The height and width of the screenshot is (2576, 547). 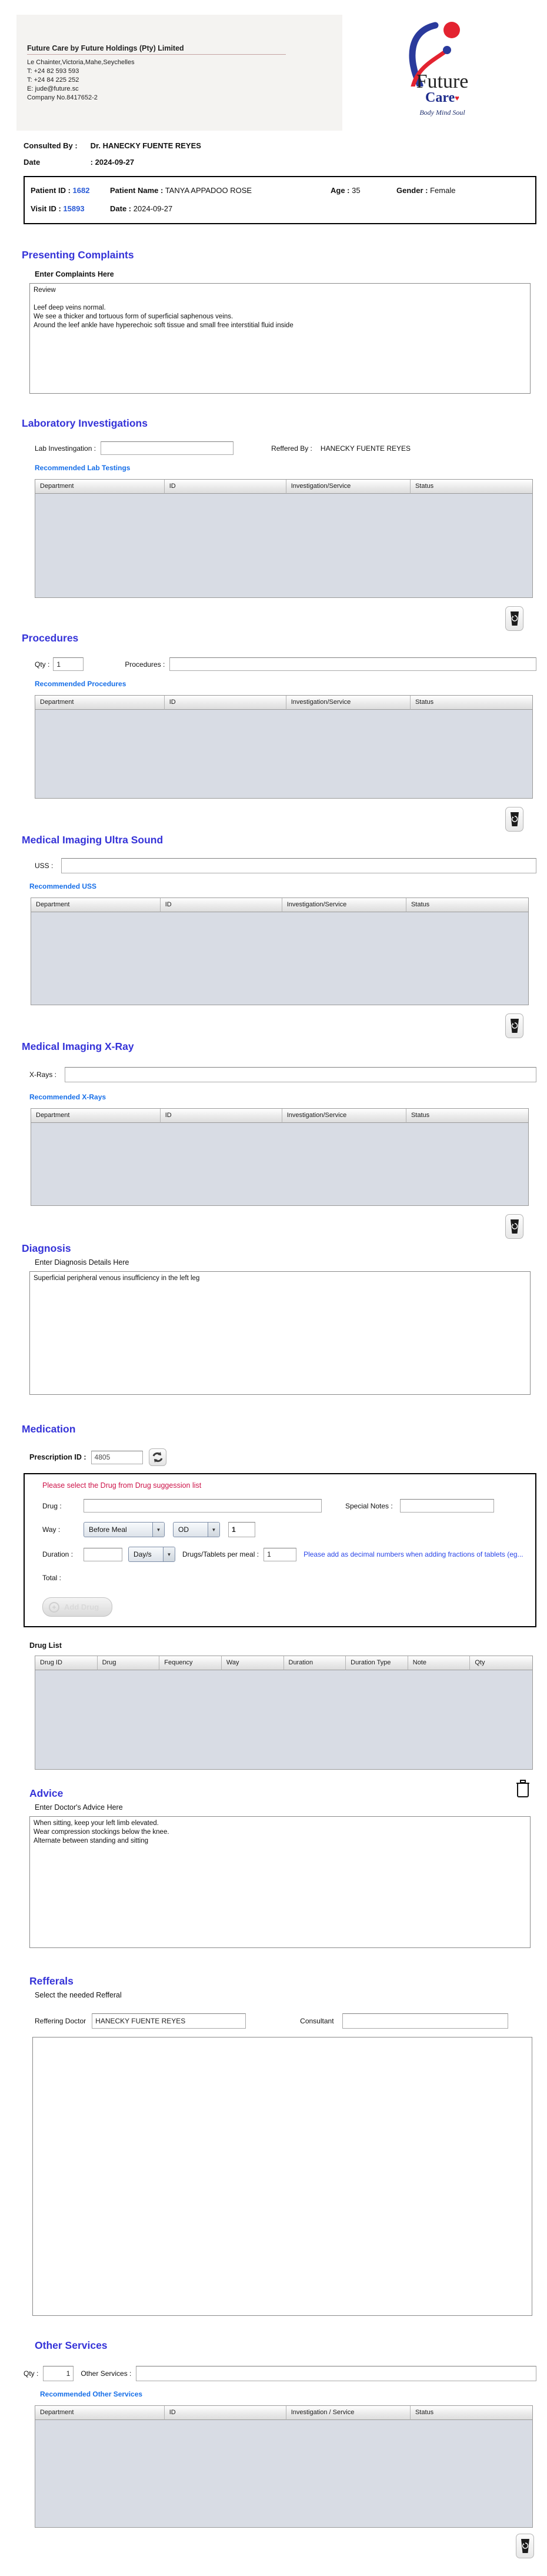 I want to click on trash-outline-icon, so click(x=522, y=1788).